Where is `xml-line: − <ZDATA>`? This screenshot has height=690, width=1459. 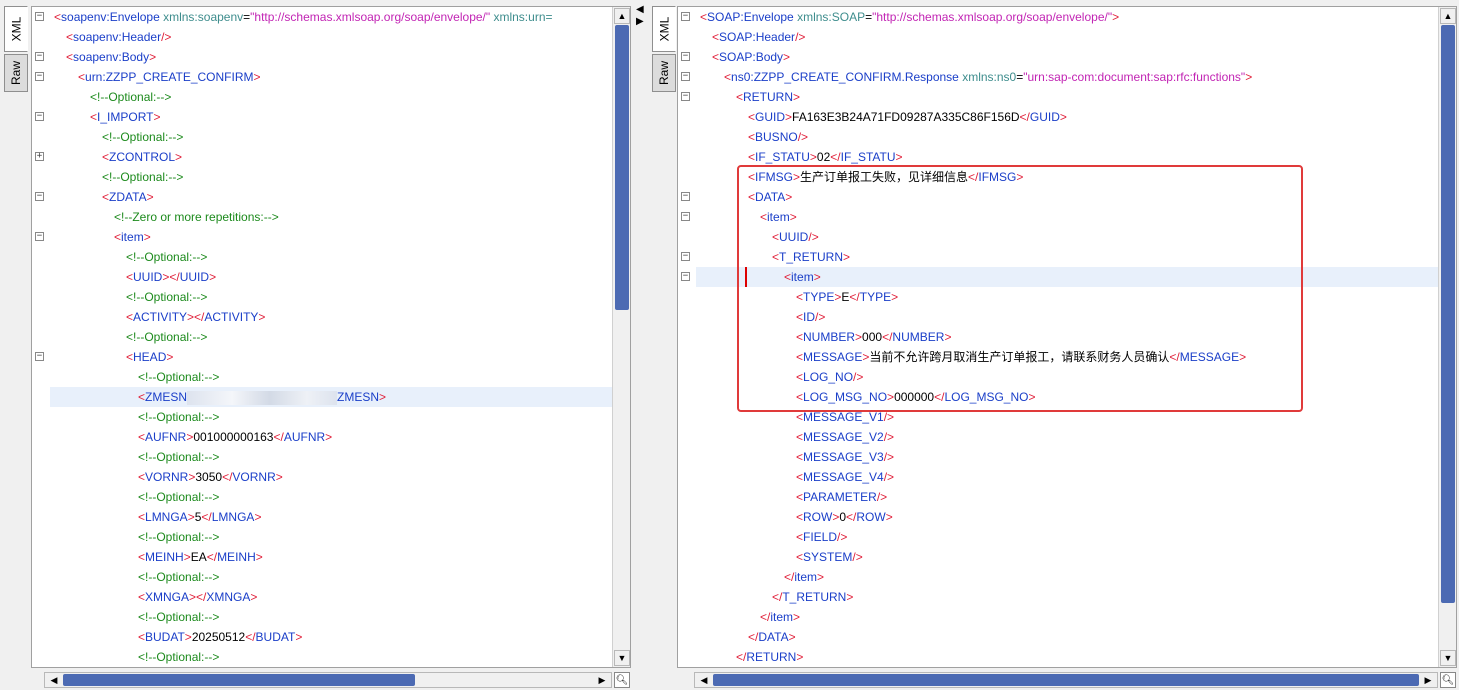 xml-line: − <ZDATA> is located at coordinates (323, 197).